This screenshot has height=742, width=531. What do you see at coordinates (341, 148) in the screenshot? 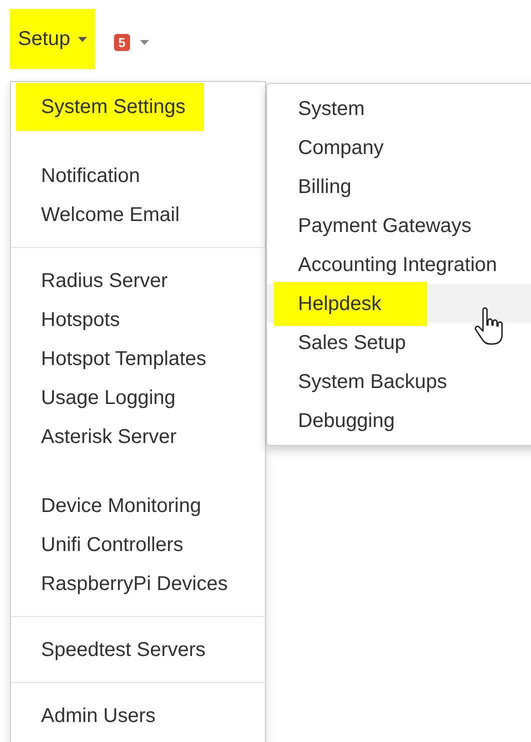
I see `submenu-label: Company` at bounding box center [341, 148].